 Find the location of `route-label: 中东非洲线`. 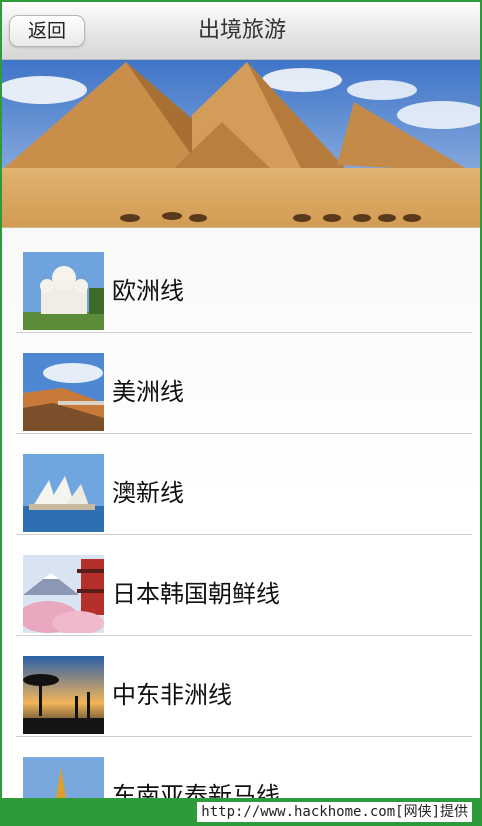

route-label: 中东非洲线 is located at coordinates (172, 695).